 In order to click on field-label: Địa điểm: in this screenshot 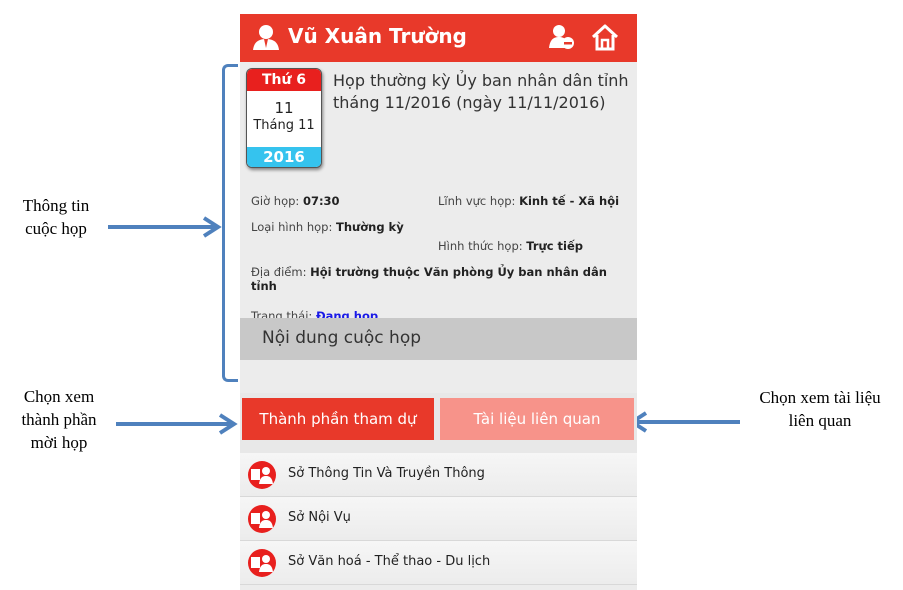, I will do `click(281, 272)`.